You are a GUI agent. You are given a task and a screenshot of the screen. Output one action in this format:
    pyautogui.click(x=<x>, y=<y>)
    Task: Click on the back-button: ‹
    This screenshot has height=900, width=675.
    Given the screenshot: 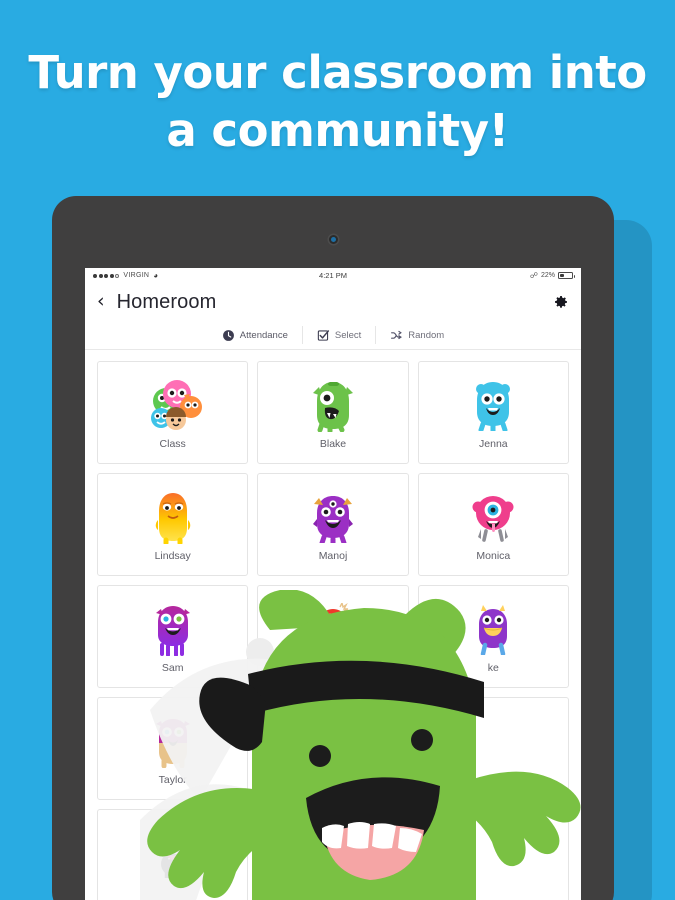 What is the action you would take?
    pyautogui.click(x=104, y=302)
    